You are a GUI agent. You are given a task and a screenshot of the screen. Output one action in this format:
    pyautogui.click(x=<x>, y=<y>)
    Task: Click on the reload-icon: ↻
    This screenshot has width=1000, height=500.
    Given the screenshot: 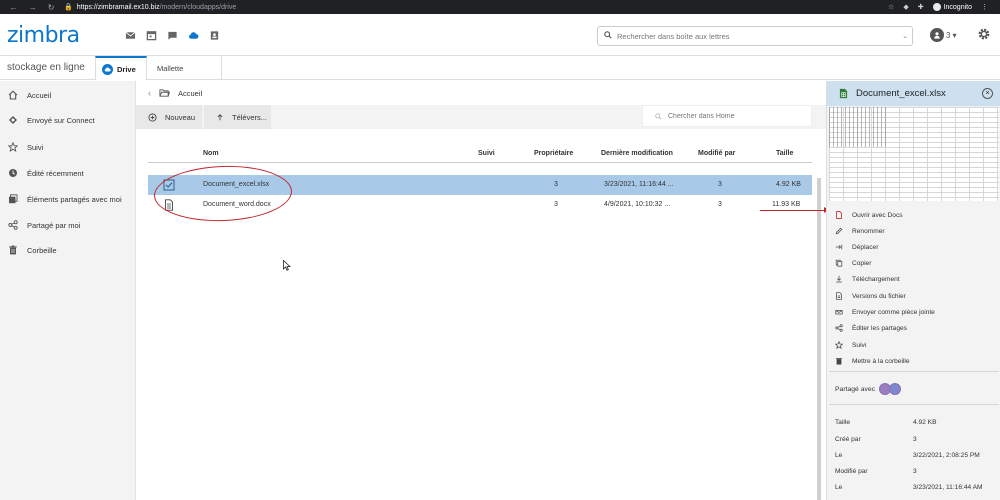 What is the action you would take?
    pyautogui.click(x=51, y=7)
    